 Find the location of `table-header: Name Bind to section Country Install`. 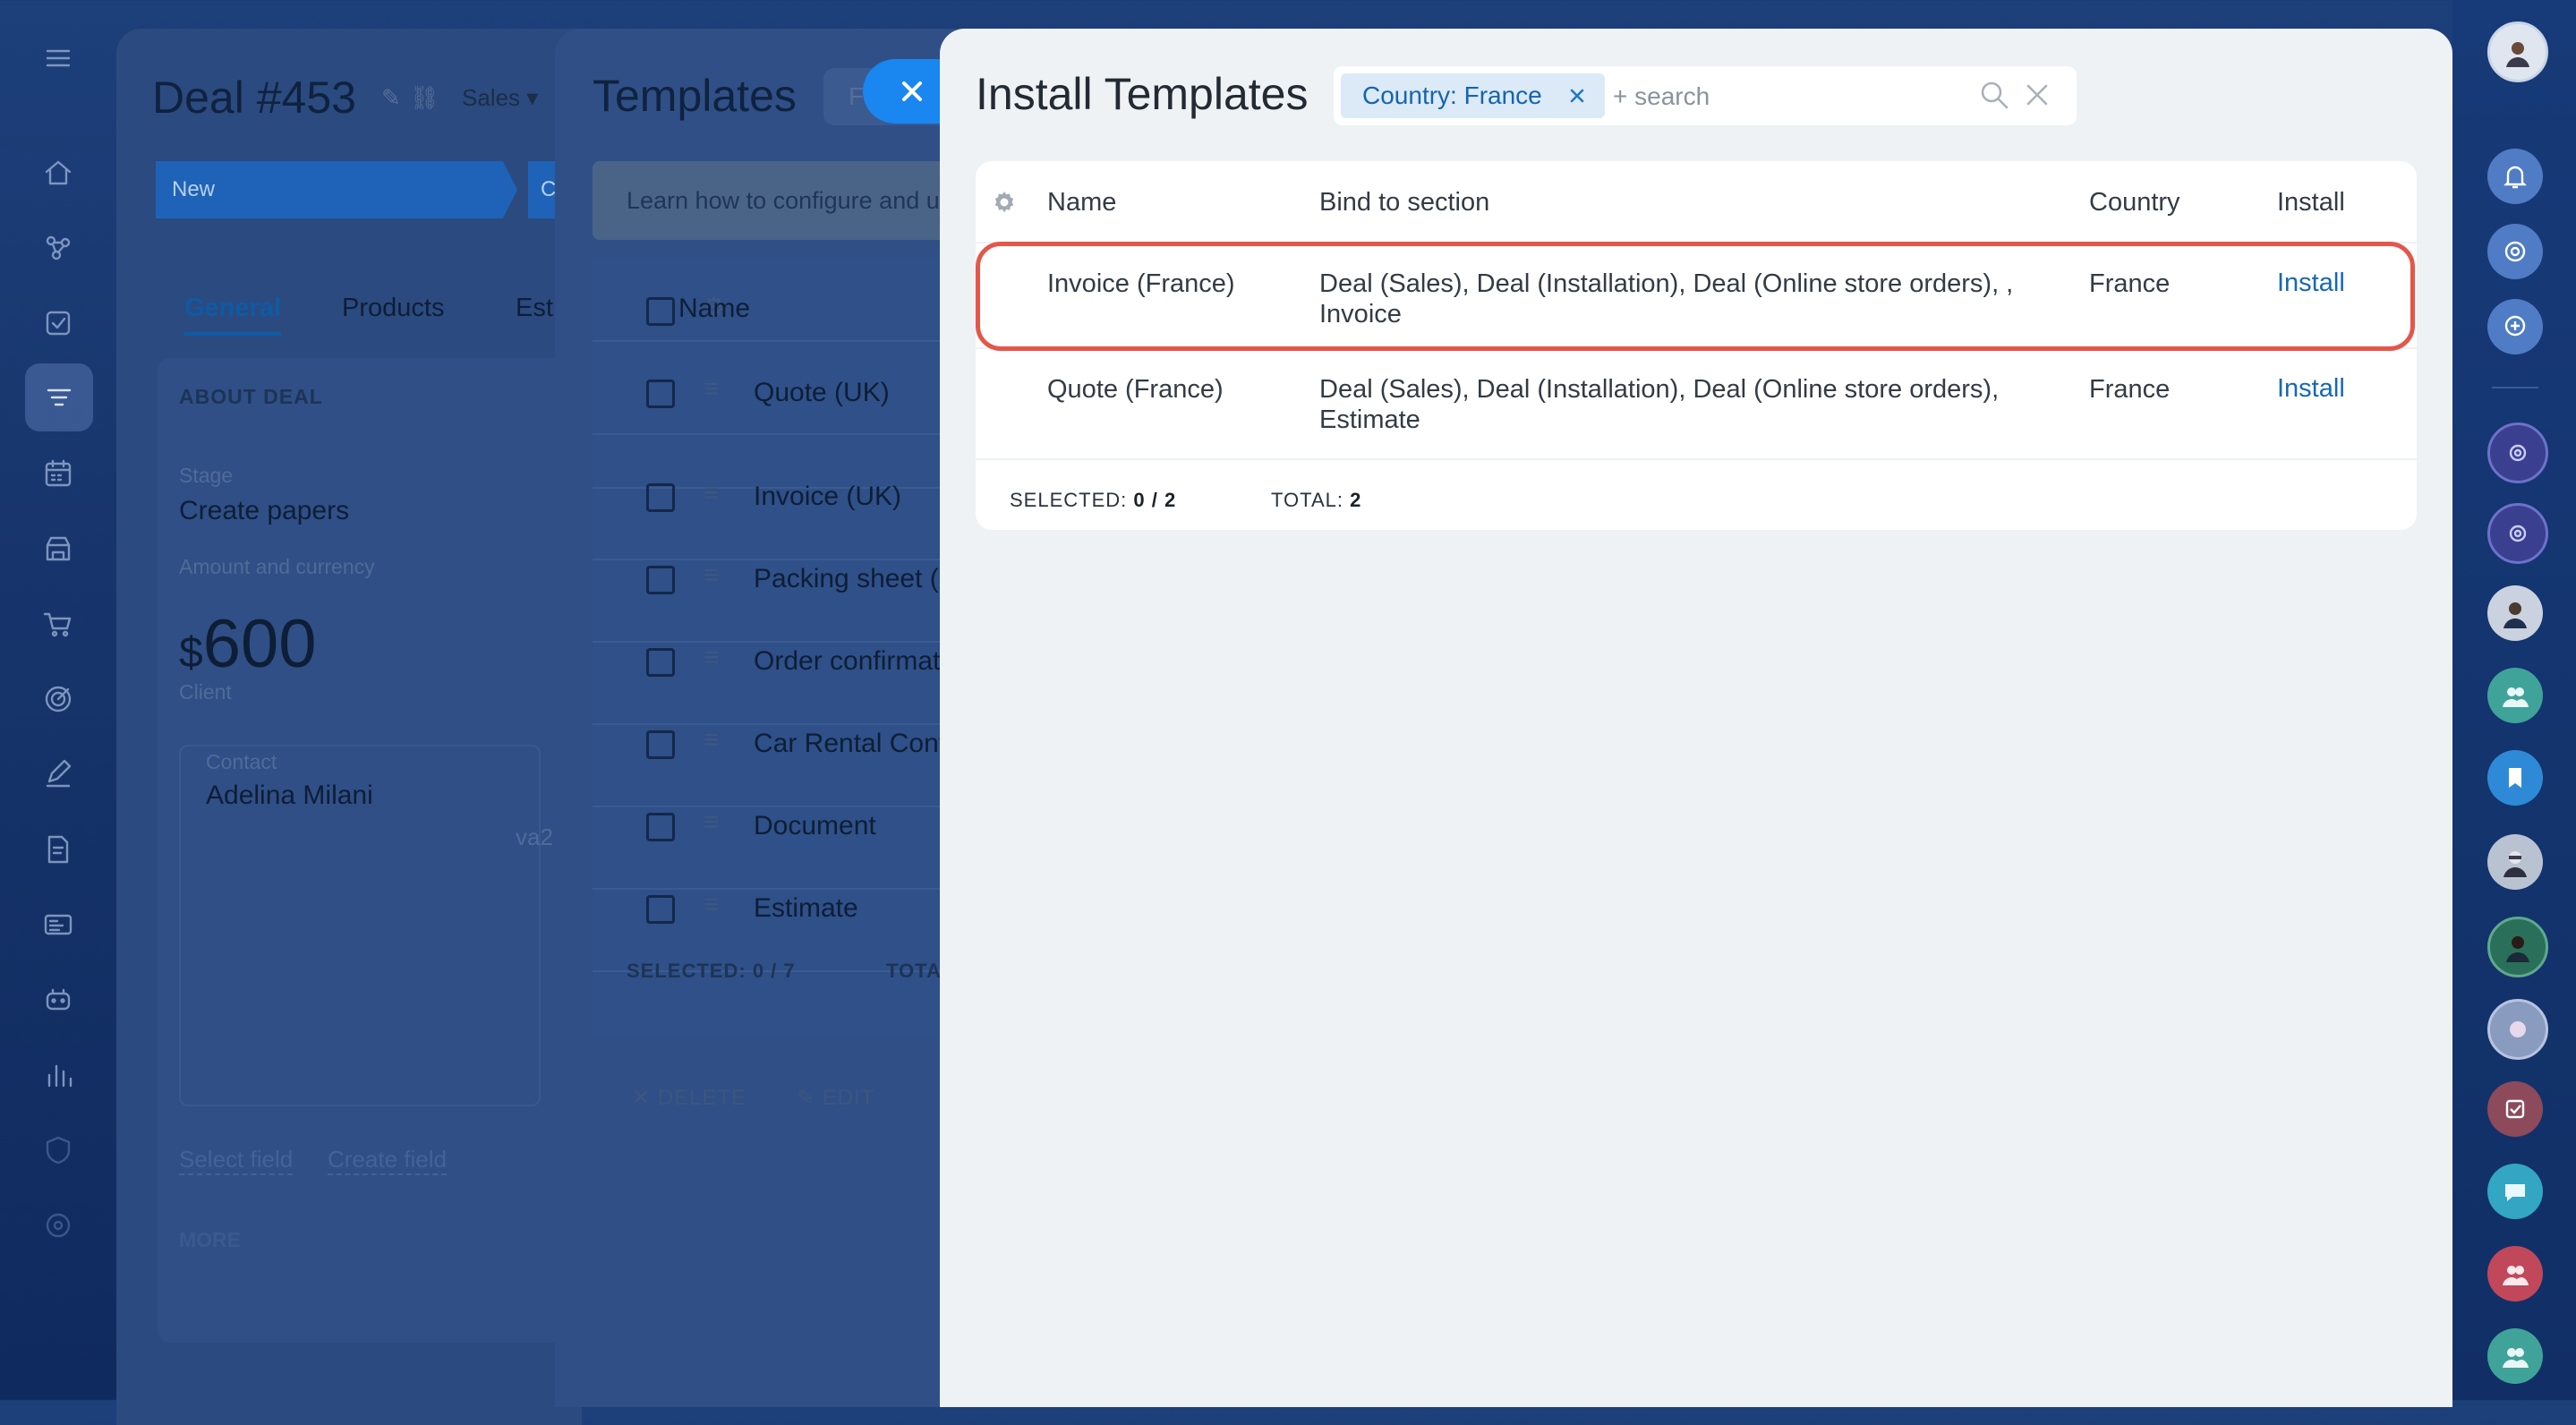

table-header: Name Bind to section Country Install is located at coordinates (1696, 201).